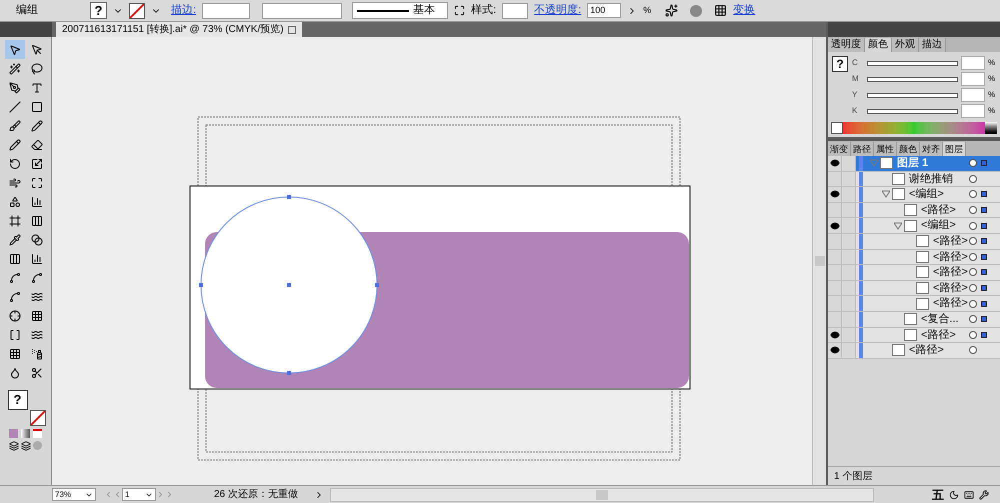 Image resolution: width=1000 pixels, height=503 pixels. I want to click on panel-tab: 渐变, so click(839, 149).